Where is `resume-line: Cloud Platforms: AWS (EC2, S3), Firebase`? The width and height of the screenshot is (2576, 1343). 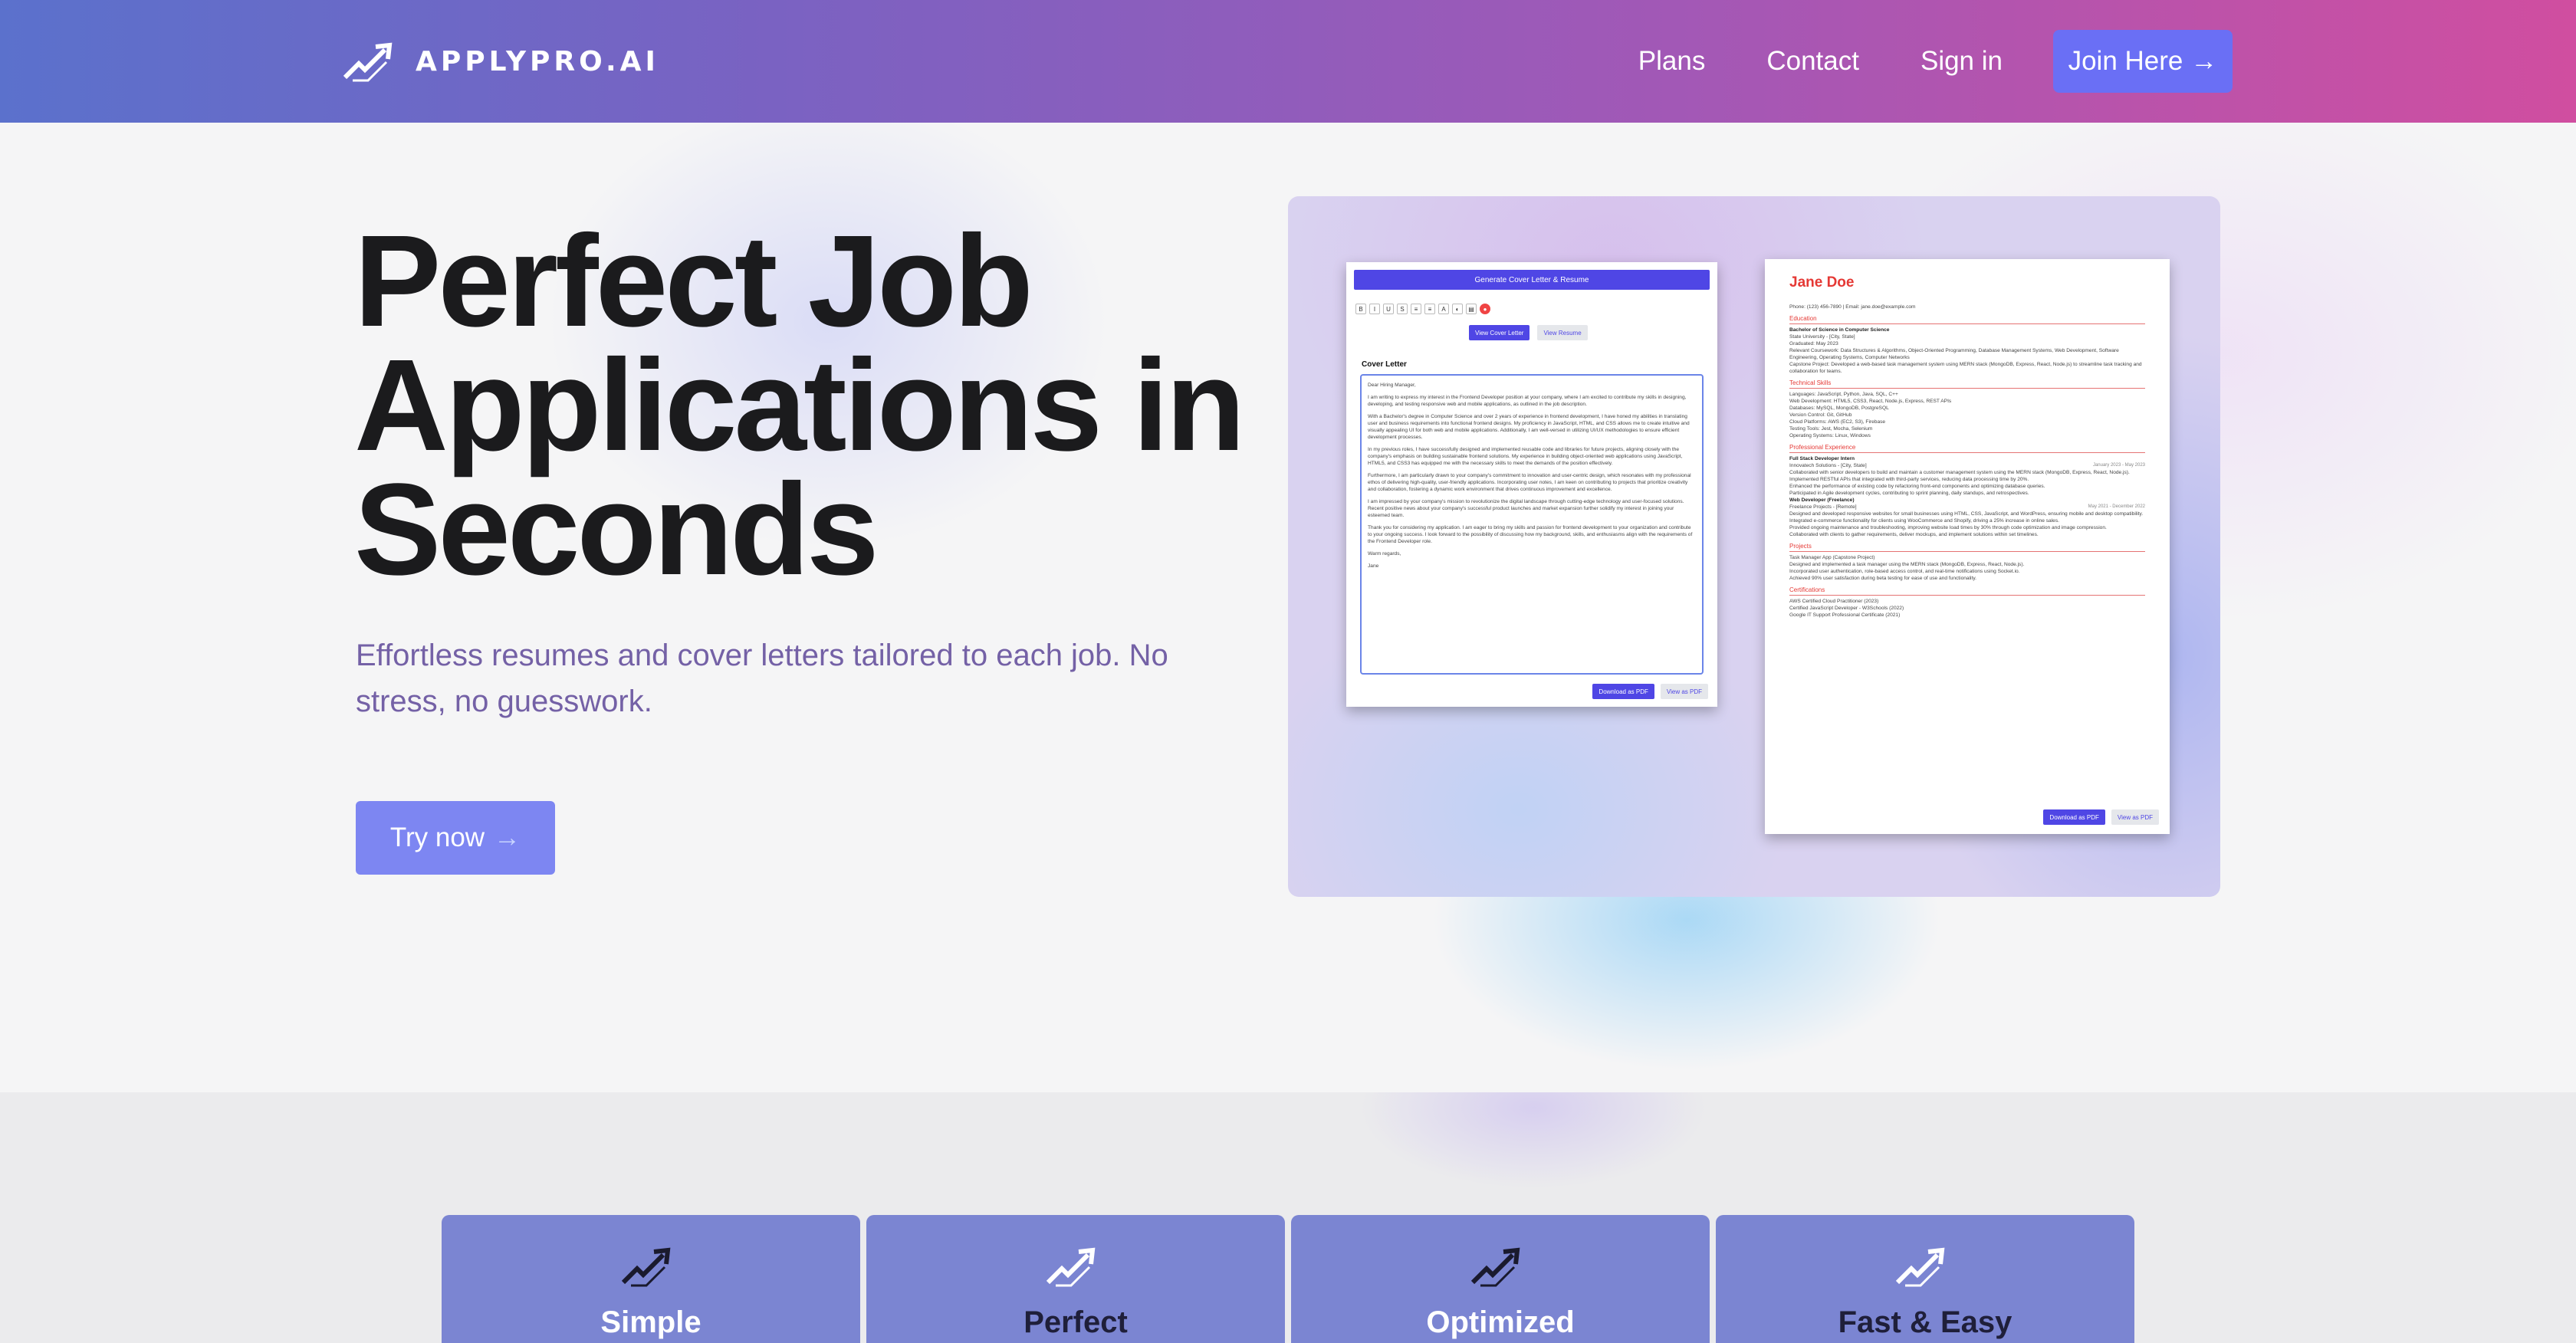
resume-line: Cloud Platforms: AWS (EC2, S3), Firebase is located at coordinates (1837, 422).